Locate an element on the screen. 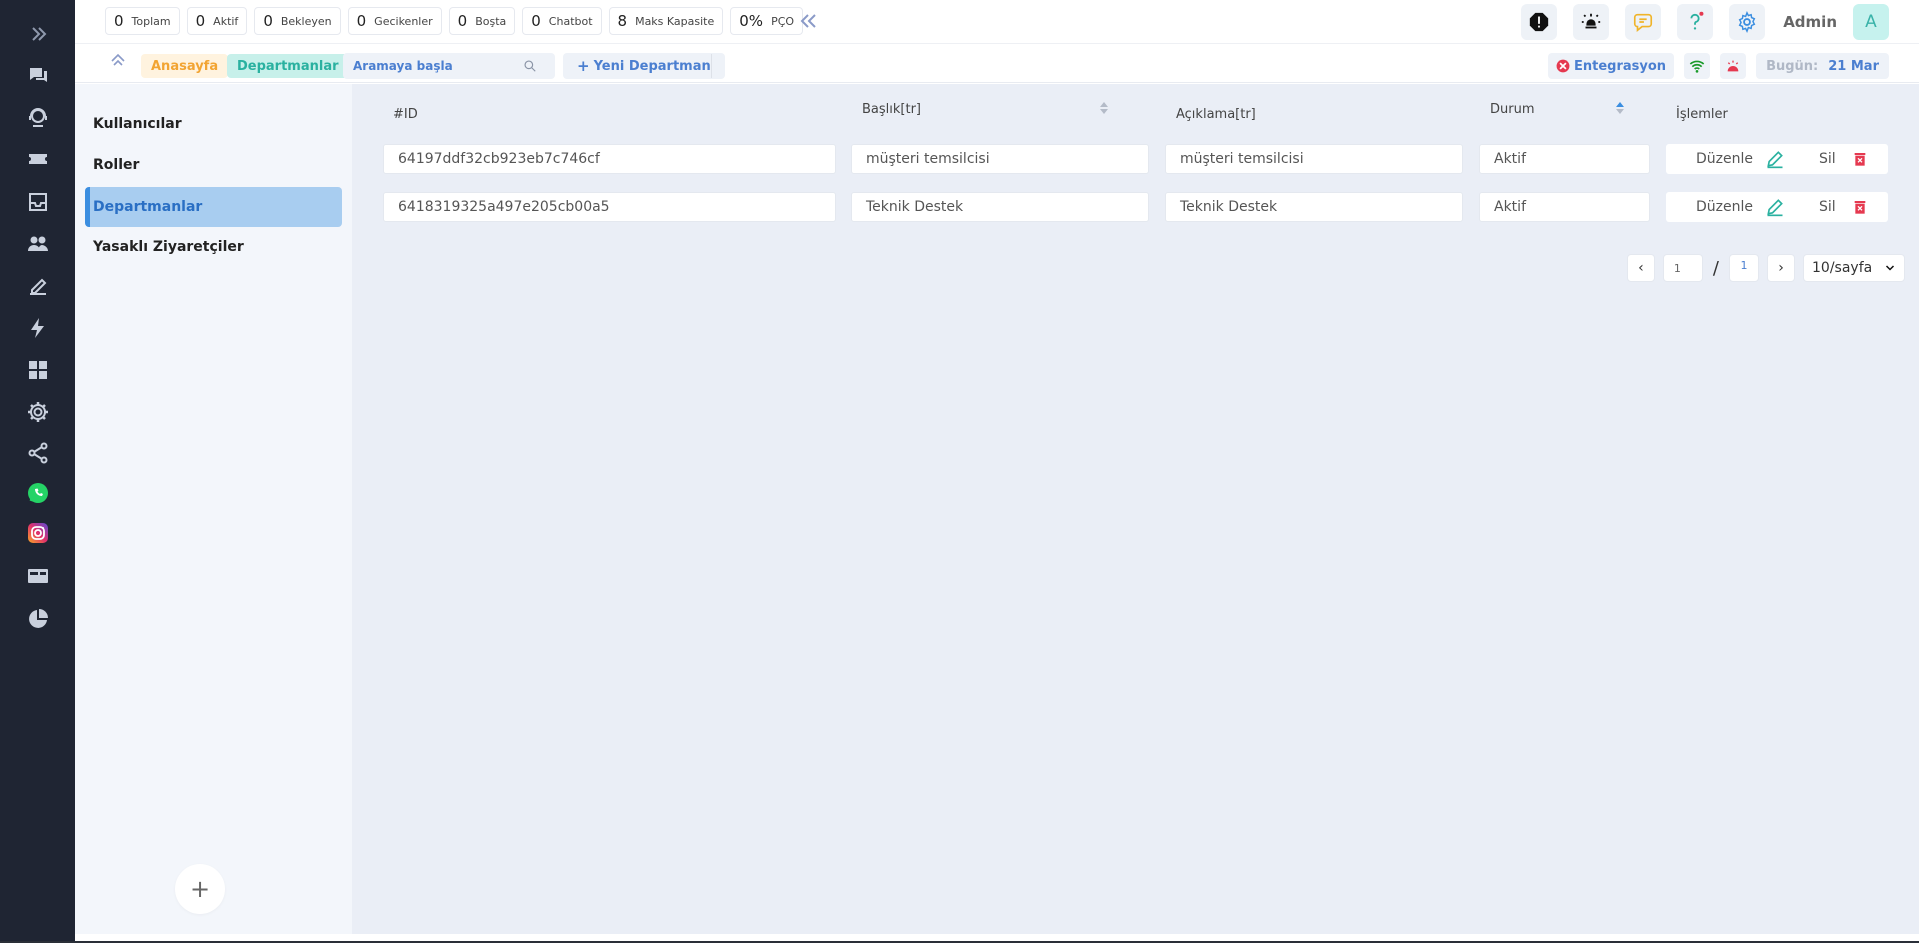  column-header-title: Başlık[tr] is located at coordinates (891, 109).